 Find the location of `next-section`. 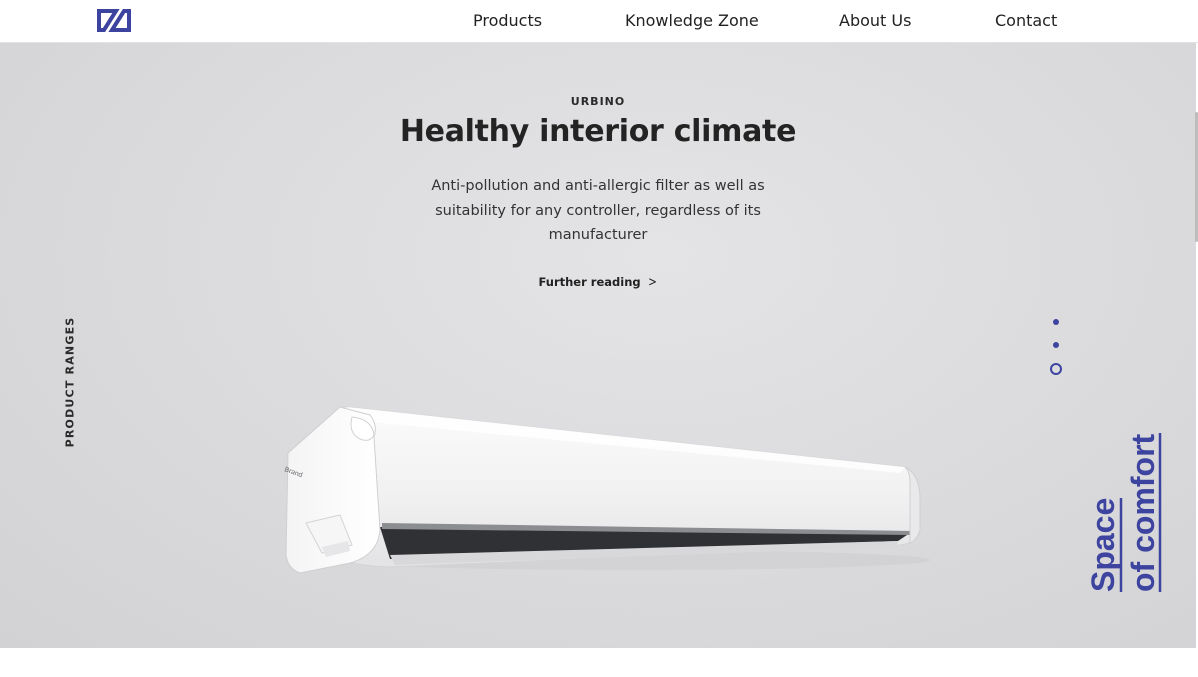

next-section is located at coordinates (599, 662).